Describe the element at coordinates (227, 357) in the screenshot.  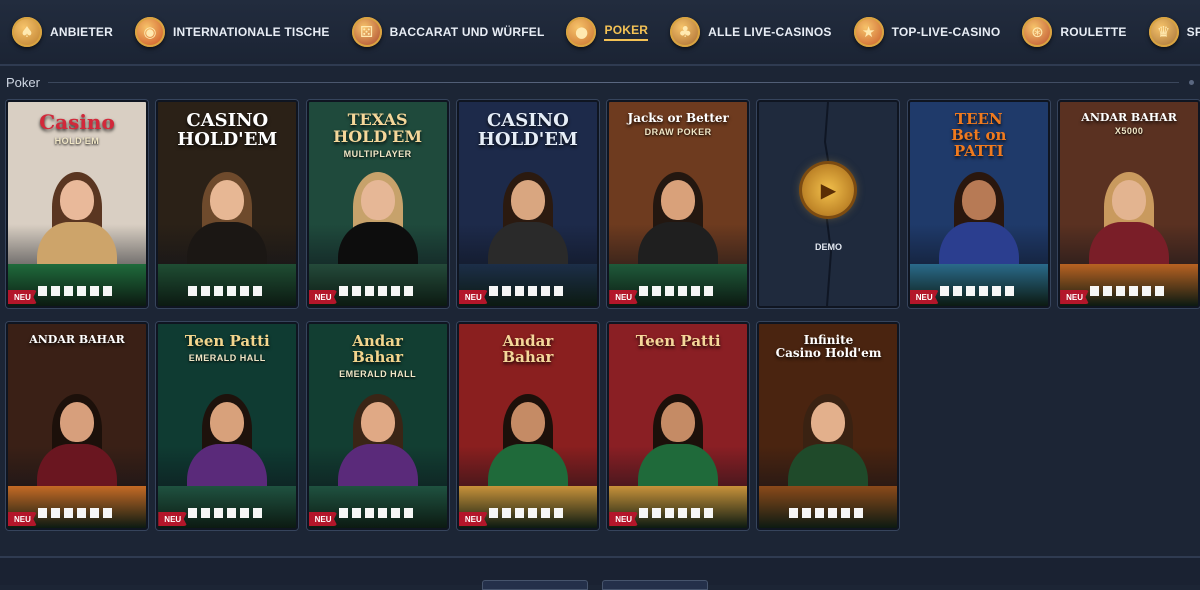
I see `game-subtitle: EMERALD HALL` at that location.